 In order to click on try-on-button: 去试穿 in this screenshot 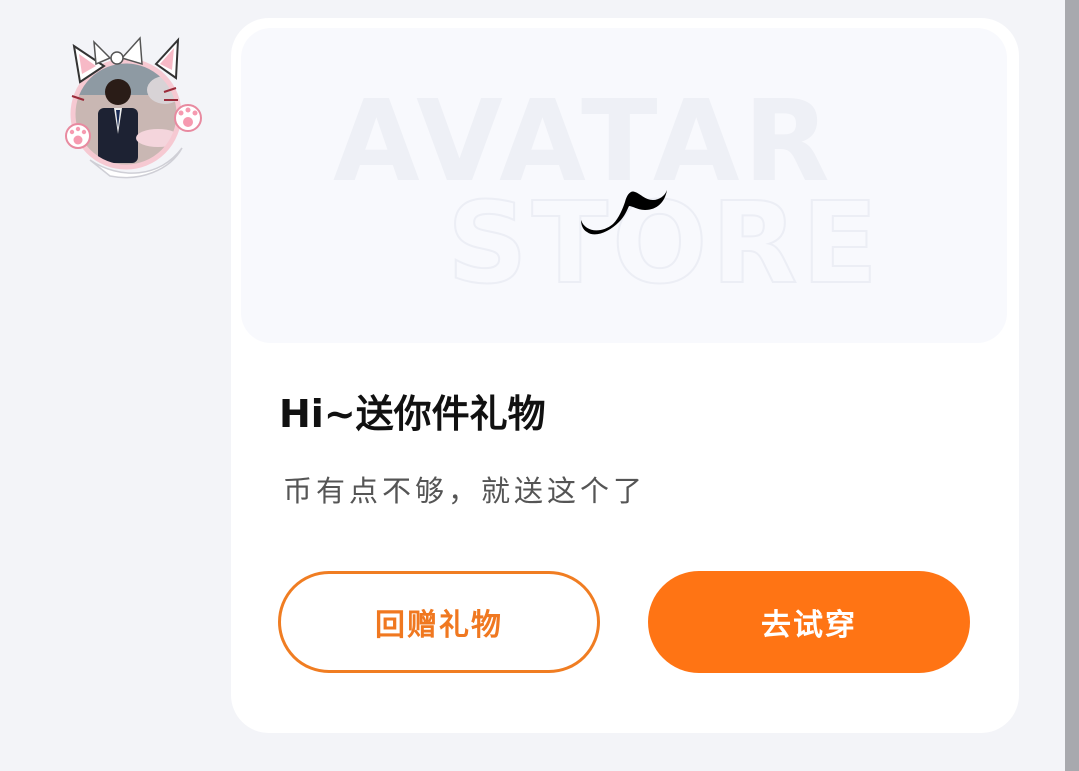, I will do `click(809, 622)`.